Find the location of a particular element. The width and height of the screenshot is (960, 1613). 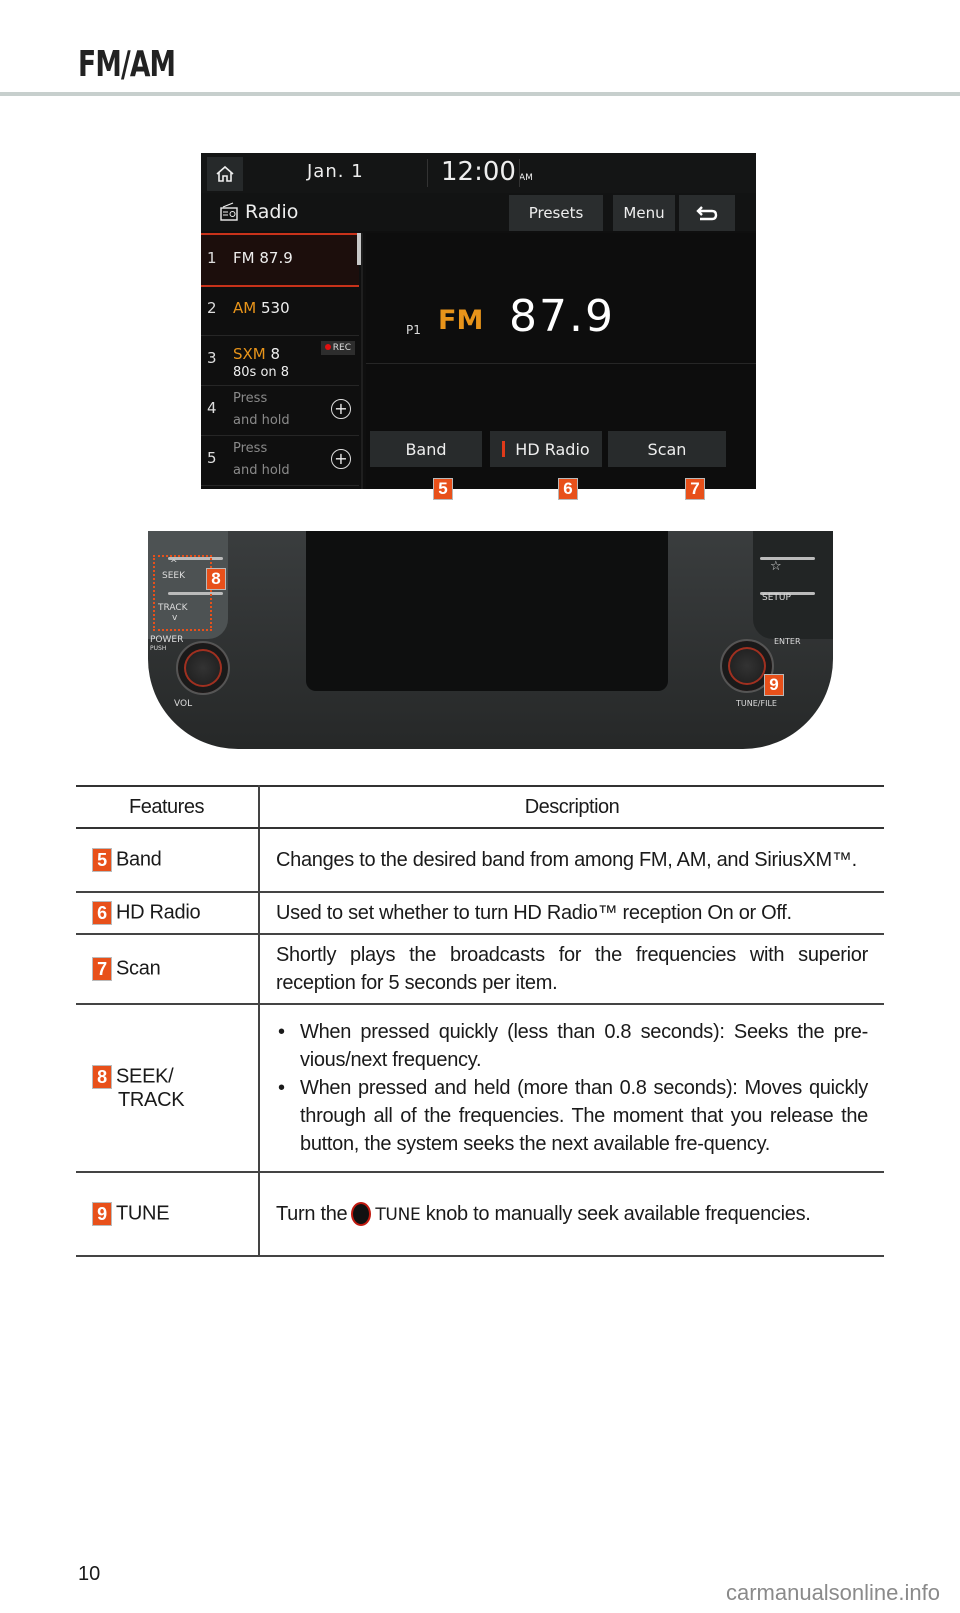

track-key-label: TRACK is located at coordinates (173, 608).